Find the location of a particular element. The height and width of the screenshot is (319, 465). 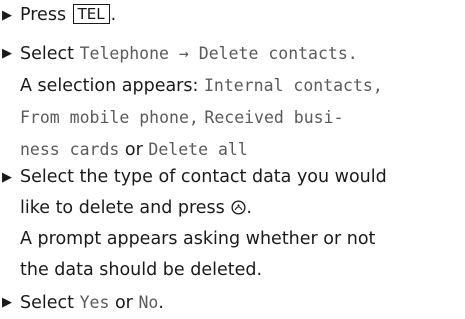

tel-key-label: TEL is located at coordinates (91, 14).